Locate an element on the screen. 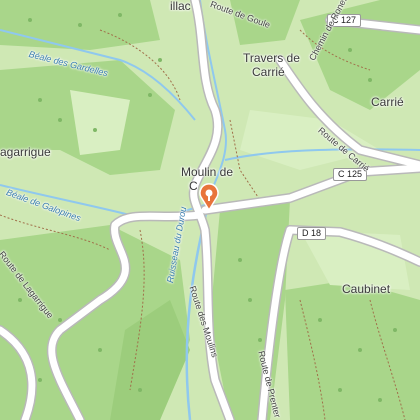 This screenshot has height=420, width=420. place-carrie: Carrié is located at coordinates (387, 102).